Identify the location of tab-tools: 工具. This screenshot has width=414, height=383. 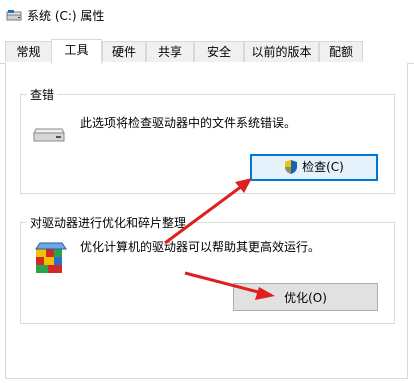
(76, 51).